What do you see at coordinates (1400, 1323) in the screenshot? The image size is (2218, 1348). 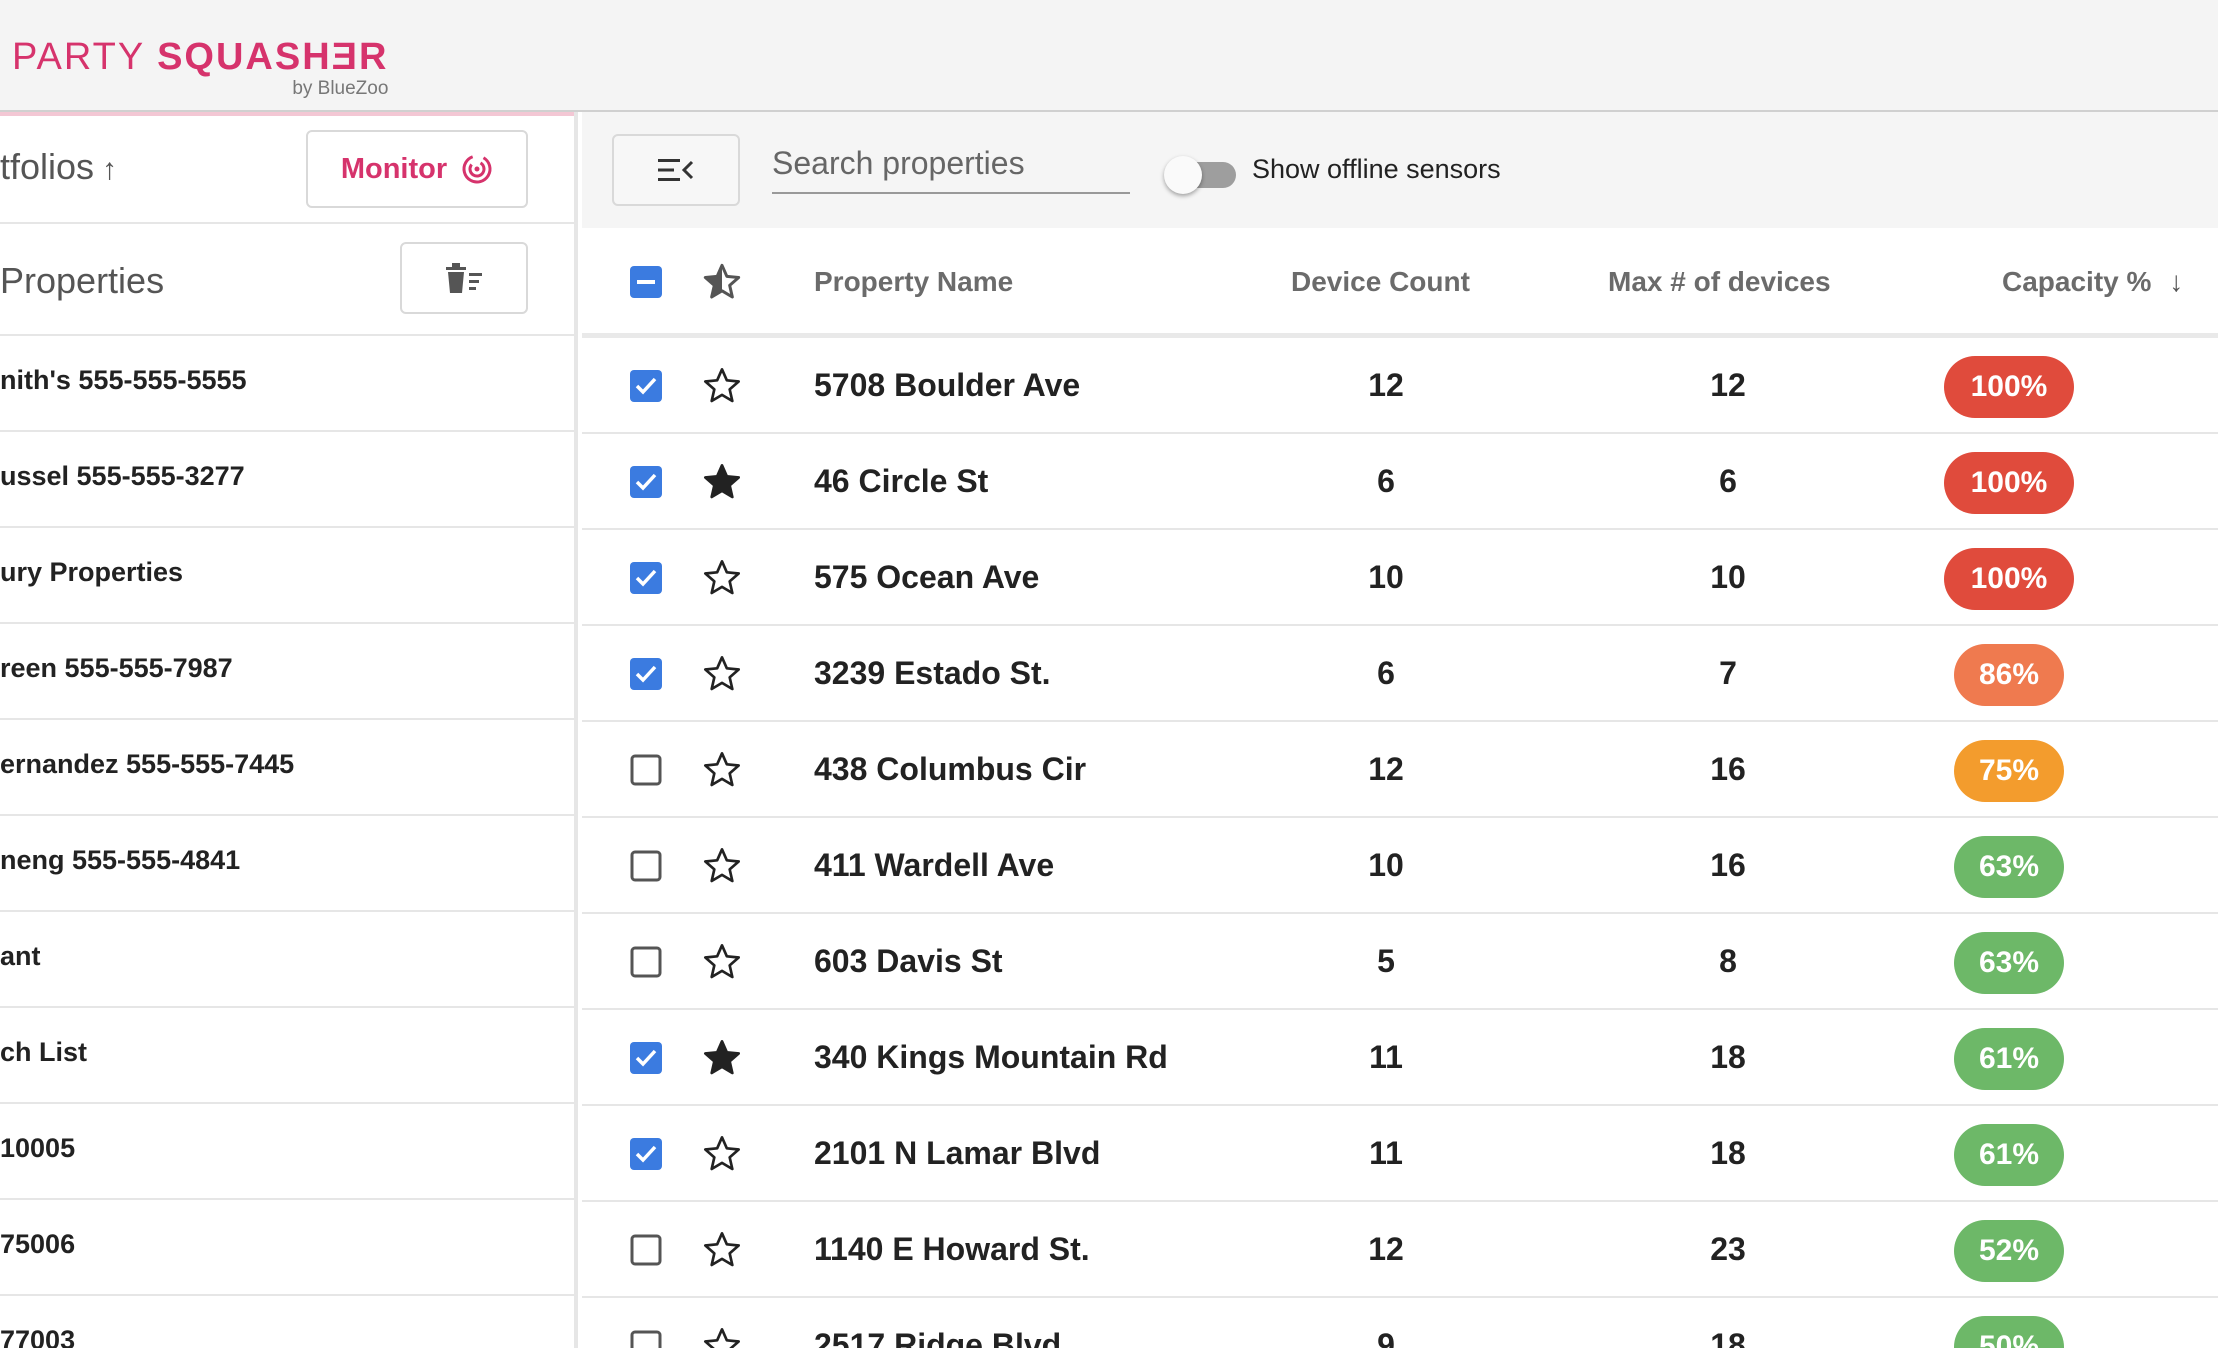 I see `table-row: 2517 Ridge Blvd 9 18 50%` at bounding box center [1400, 1323].